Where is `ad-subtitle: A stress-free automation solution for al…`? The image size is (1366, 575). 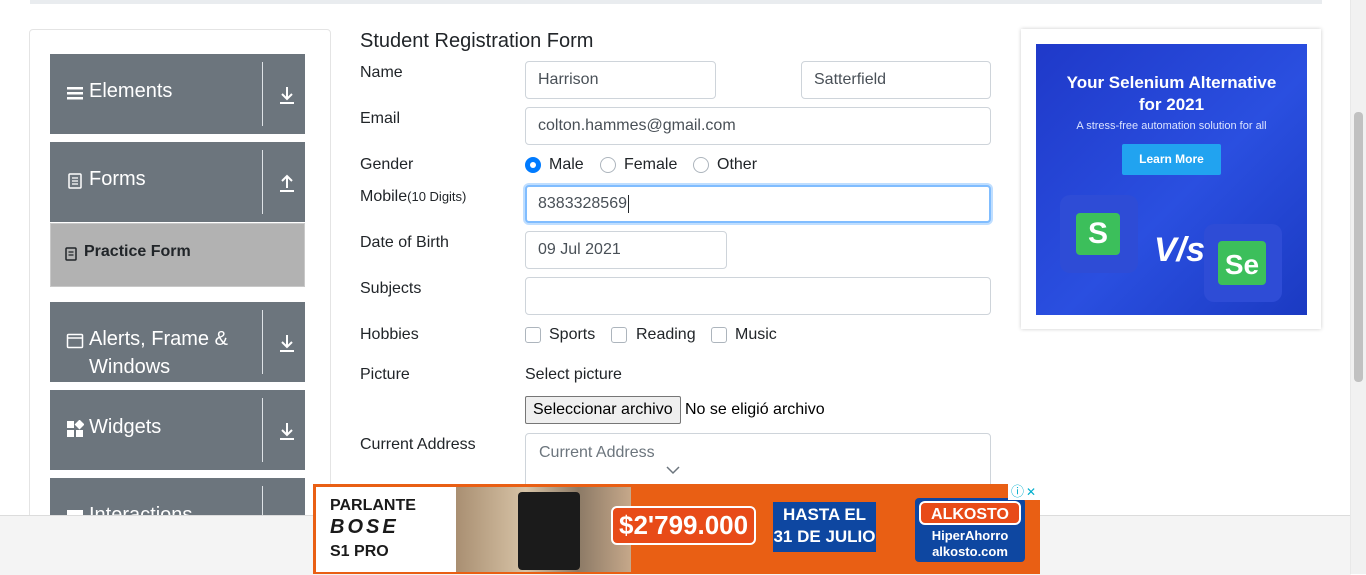 ad-subtitle: A stress-free automation solution for al… is located at coordinates (1171, 126).